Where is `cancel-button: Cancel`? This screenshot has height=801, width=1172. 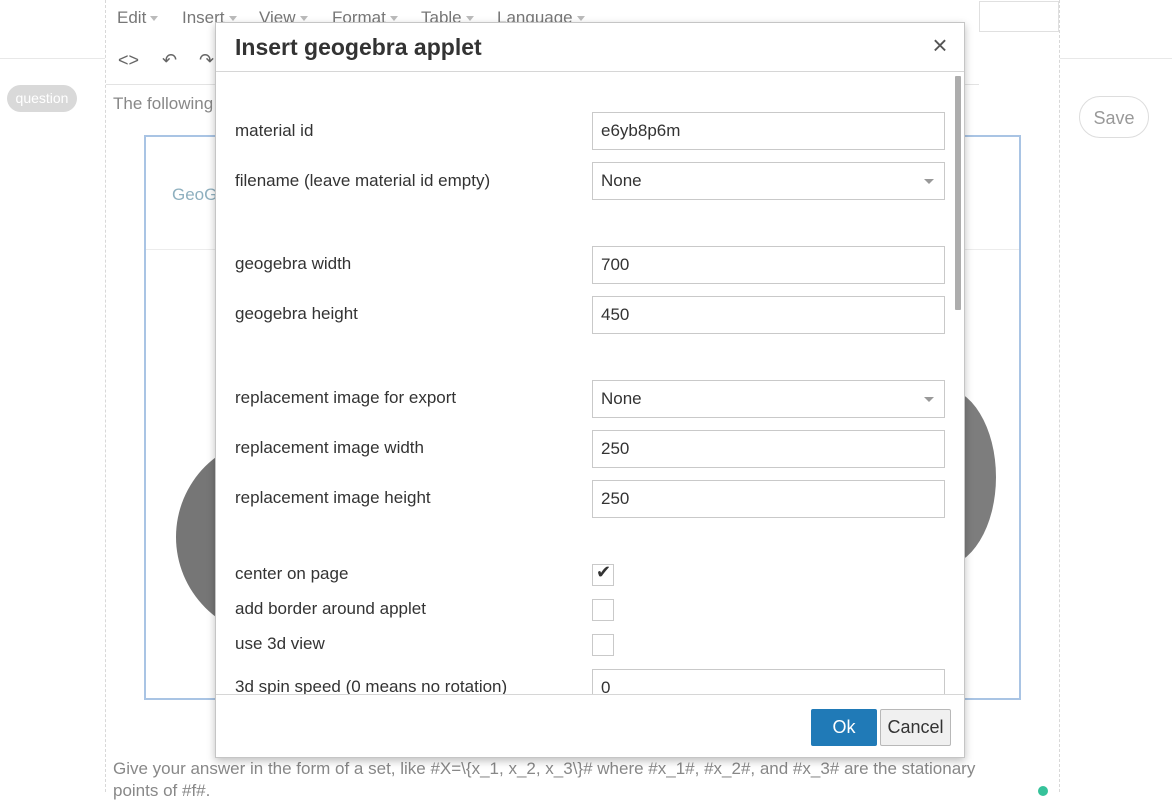 cancel-button: Cancel is located at coordinates (915, 727).